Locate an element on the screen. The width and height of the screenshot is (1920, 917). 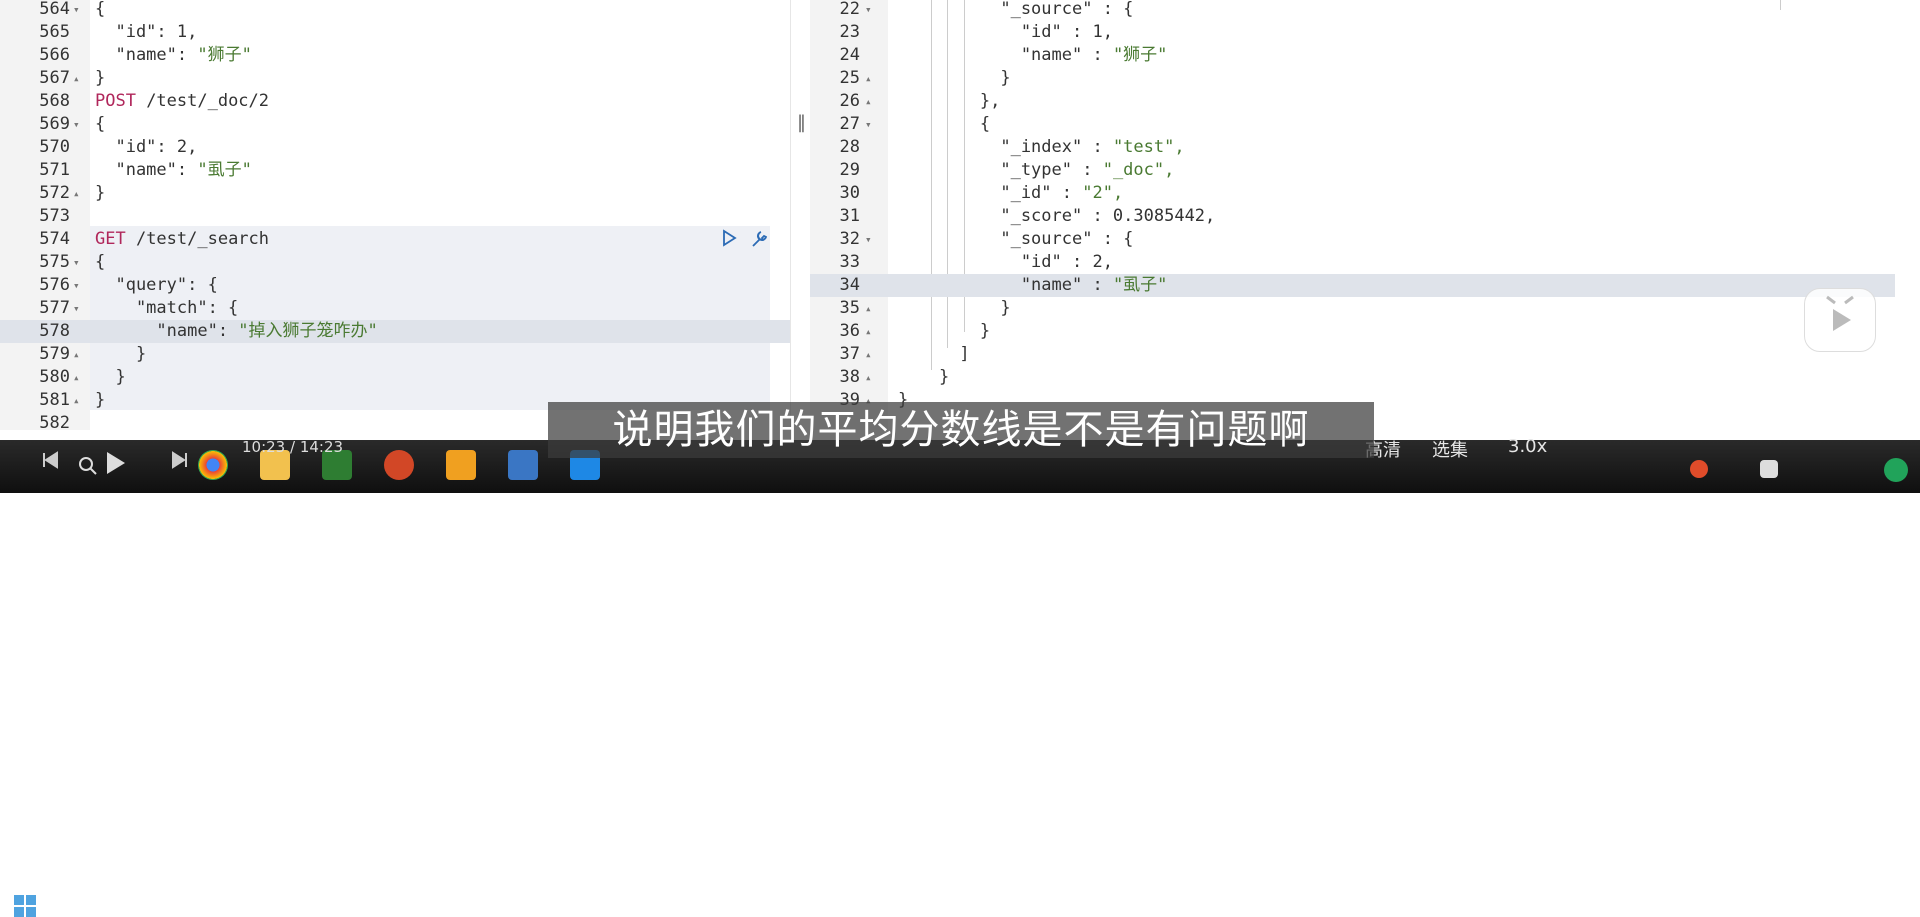
request-url: /test/_doc/2 is located at coordinates (202, 101).